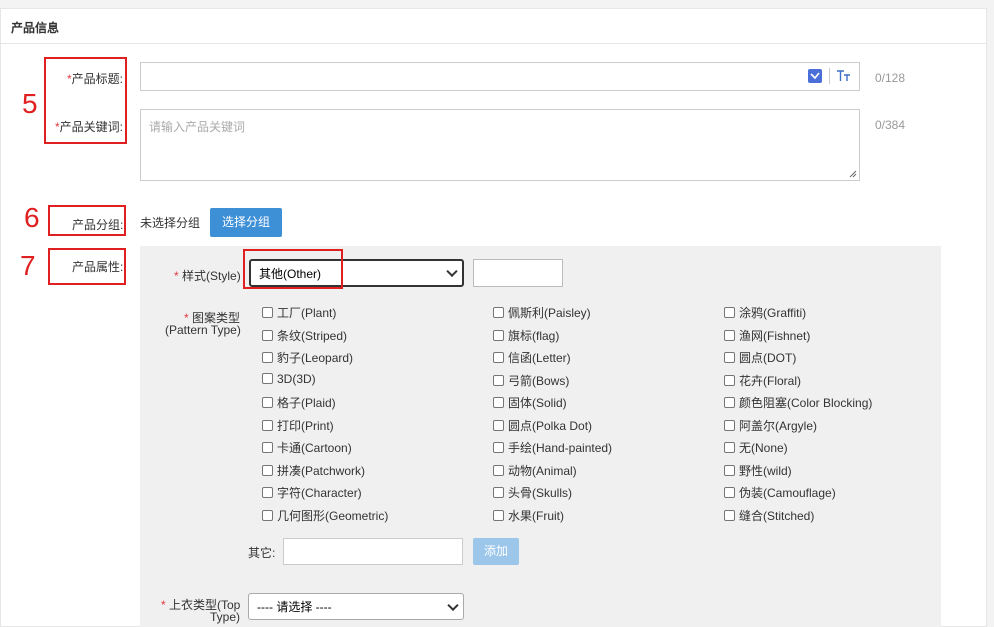  I want to click on required-mark: *, so click(163, 605).